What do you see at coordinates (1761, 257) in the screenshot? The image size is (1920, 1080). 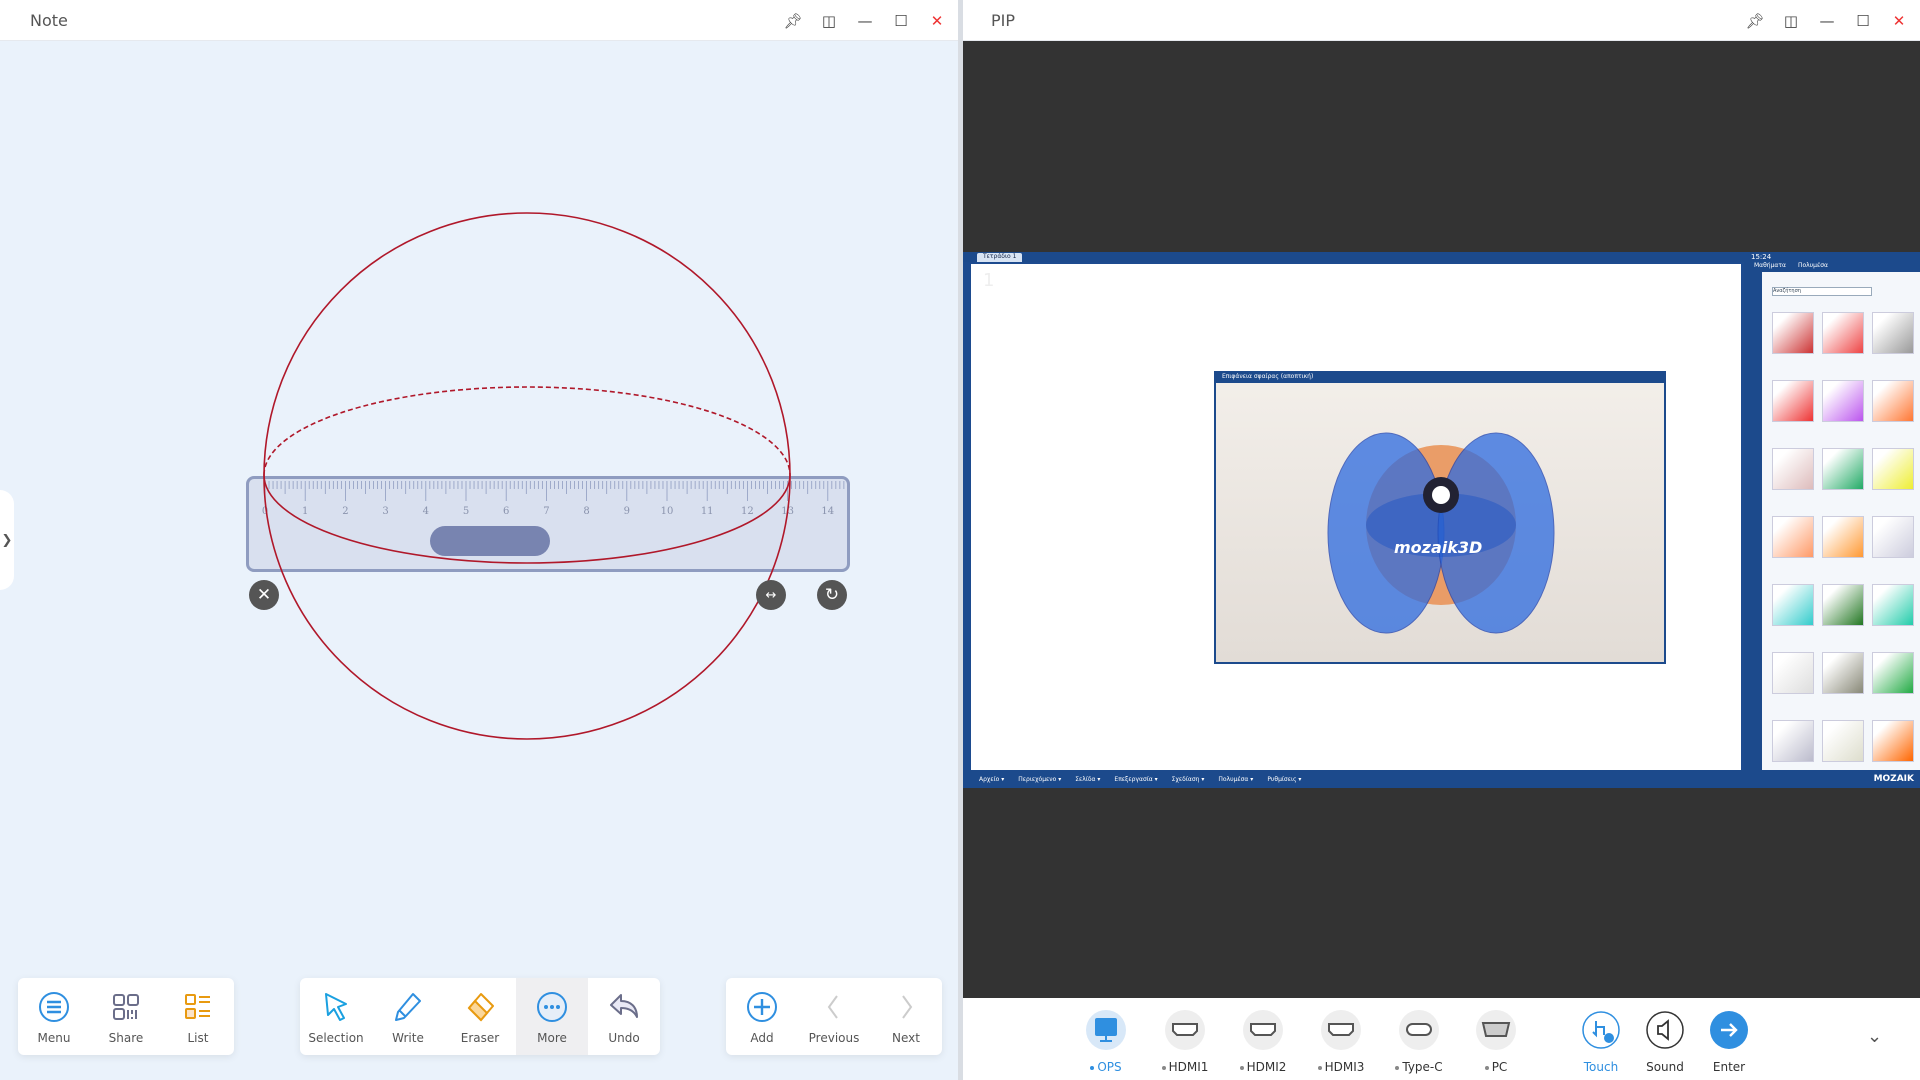 I see `mozaik-clock: 15:24` at bounding box center [1761, 257].